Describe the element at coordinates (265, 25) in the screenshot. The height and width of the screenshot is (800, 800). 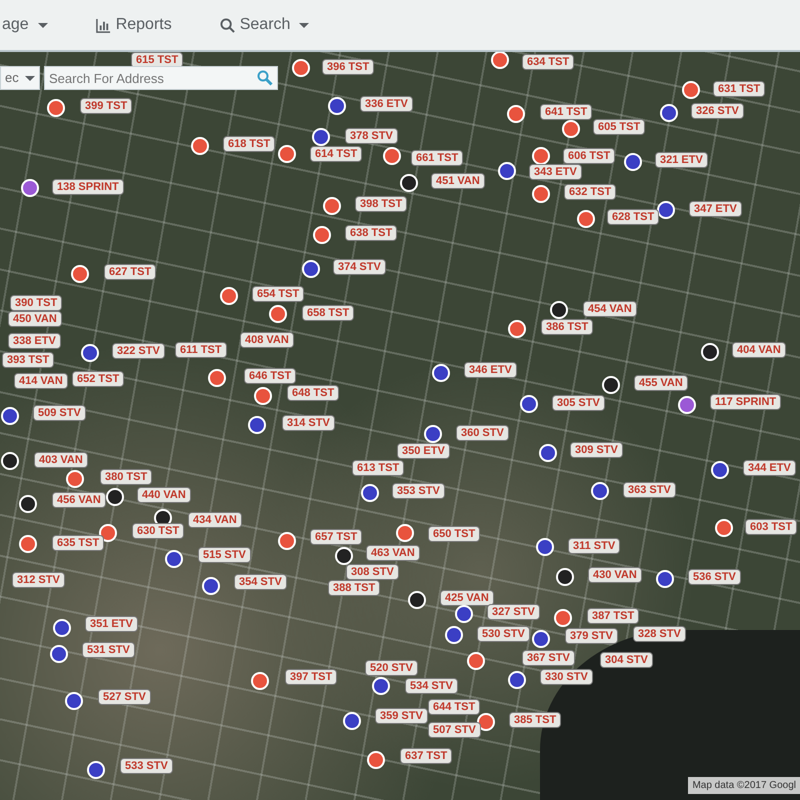
I see `nav-menu-item: Search` at that location.